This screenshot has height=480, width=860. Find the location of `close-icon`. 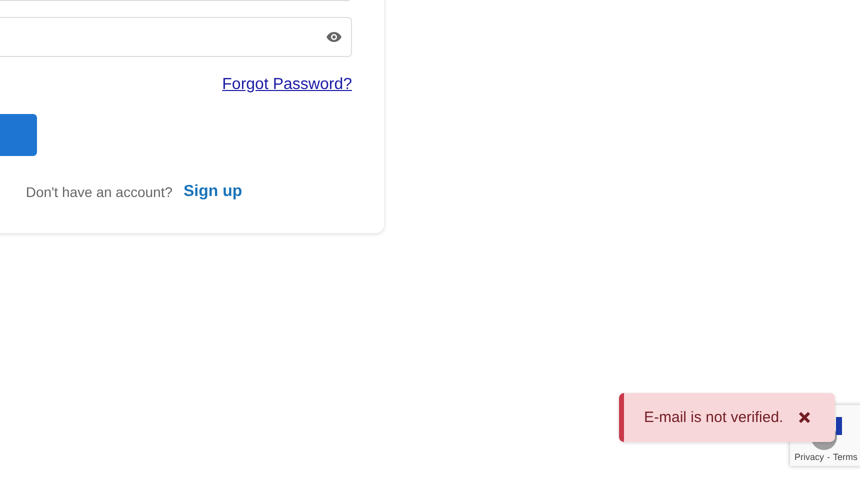

close-icon is located at coordinates (805, 417).